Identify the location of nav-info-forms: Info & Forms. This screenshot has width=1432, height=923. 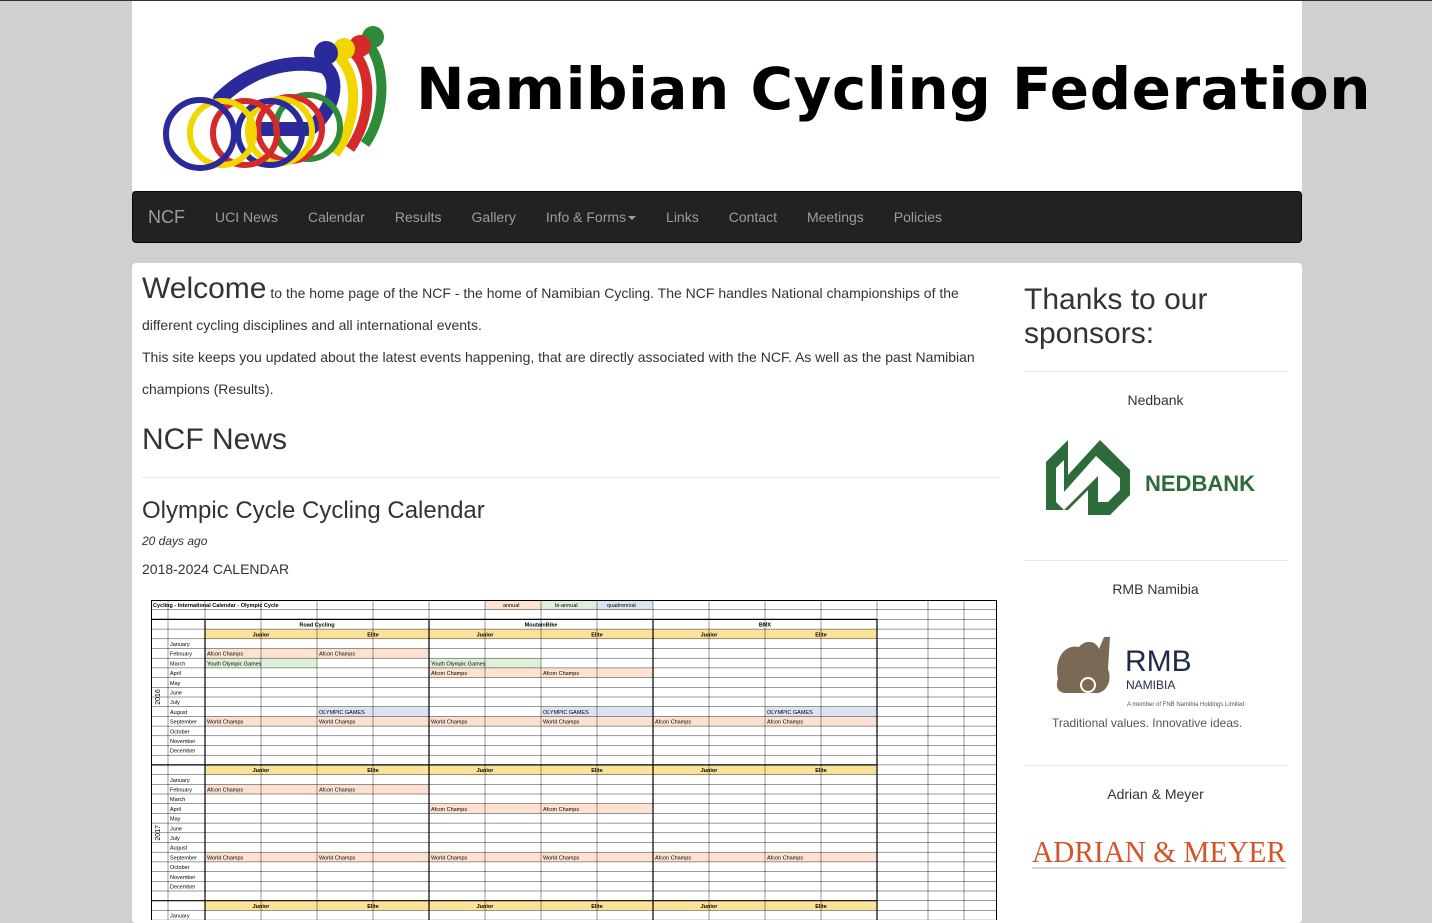
(591, 217).